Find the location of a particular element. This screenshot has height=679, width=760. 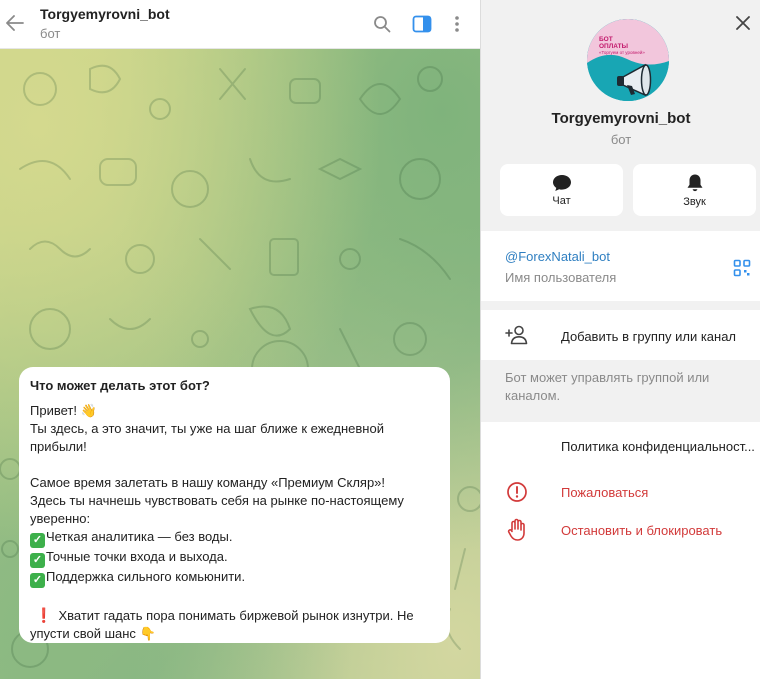

chat-title: Torgyemyrovni_bot is located at coordinates (105, 14).